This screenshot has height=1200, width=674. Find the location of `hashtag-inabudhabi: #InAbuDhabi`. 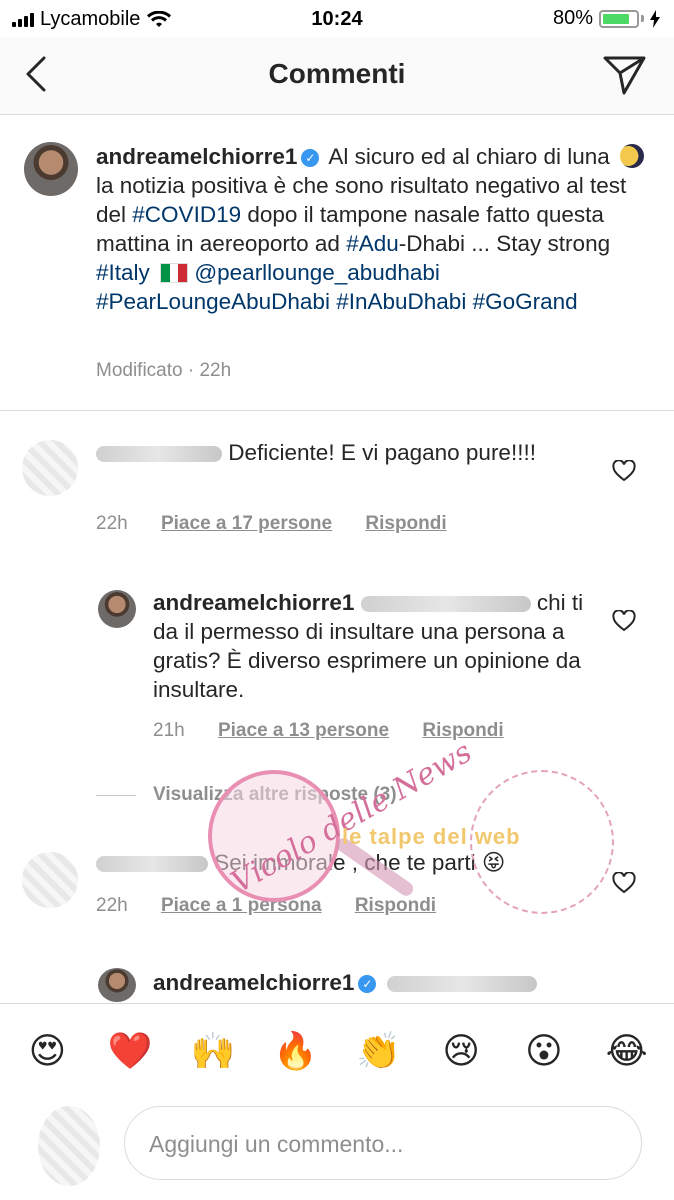

hashtag-inabudhabi: #InAbuDhabi is located at coordinates (401, 301).